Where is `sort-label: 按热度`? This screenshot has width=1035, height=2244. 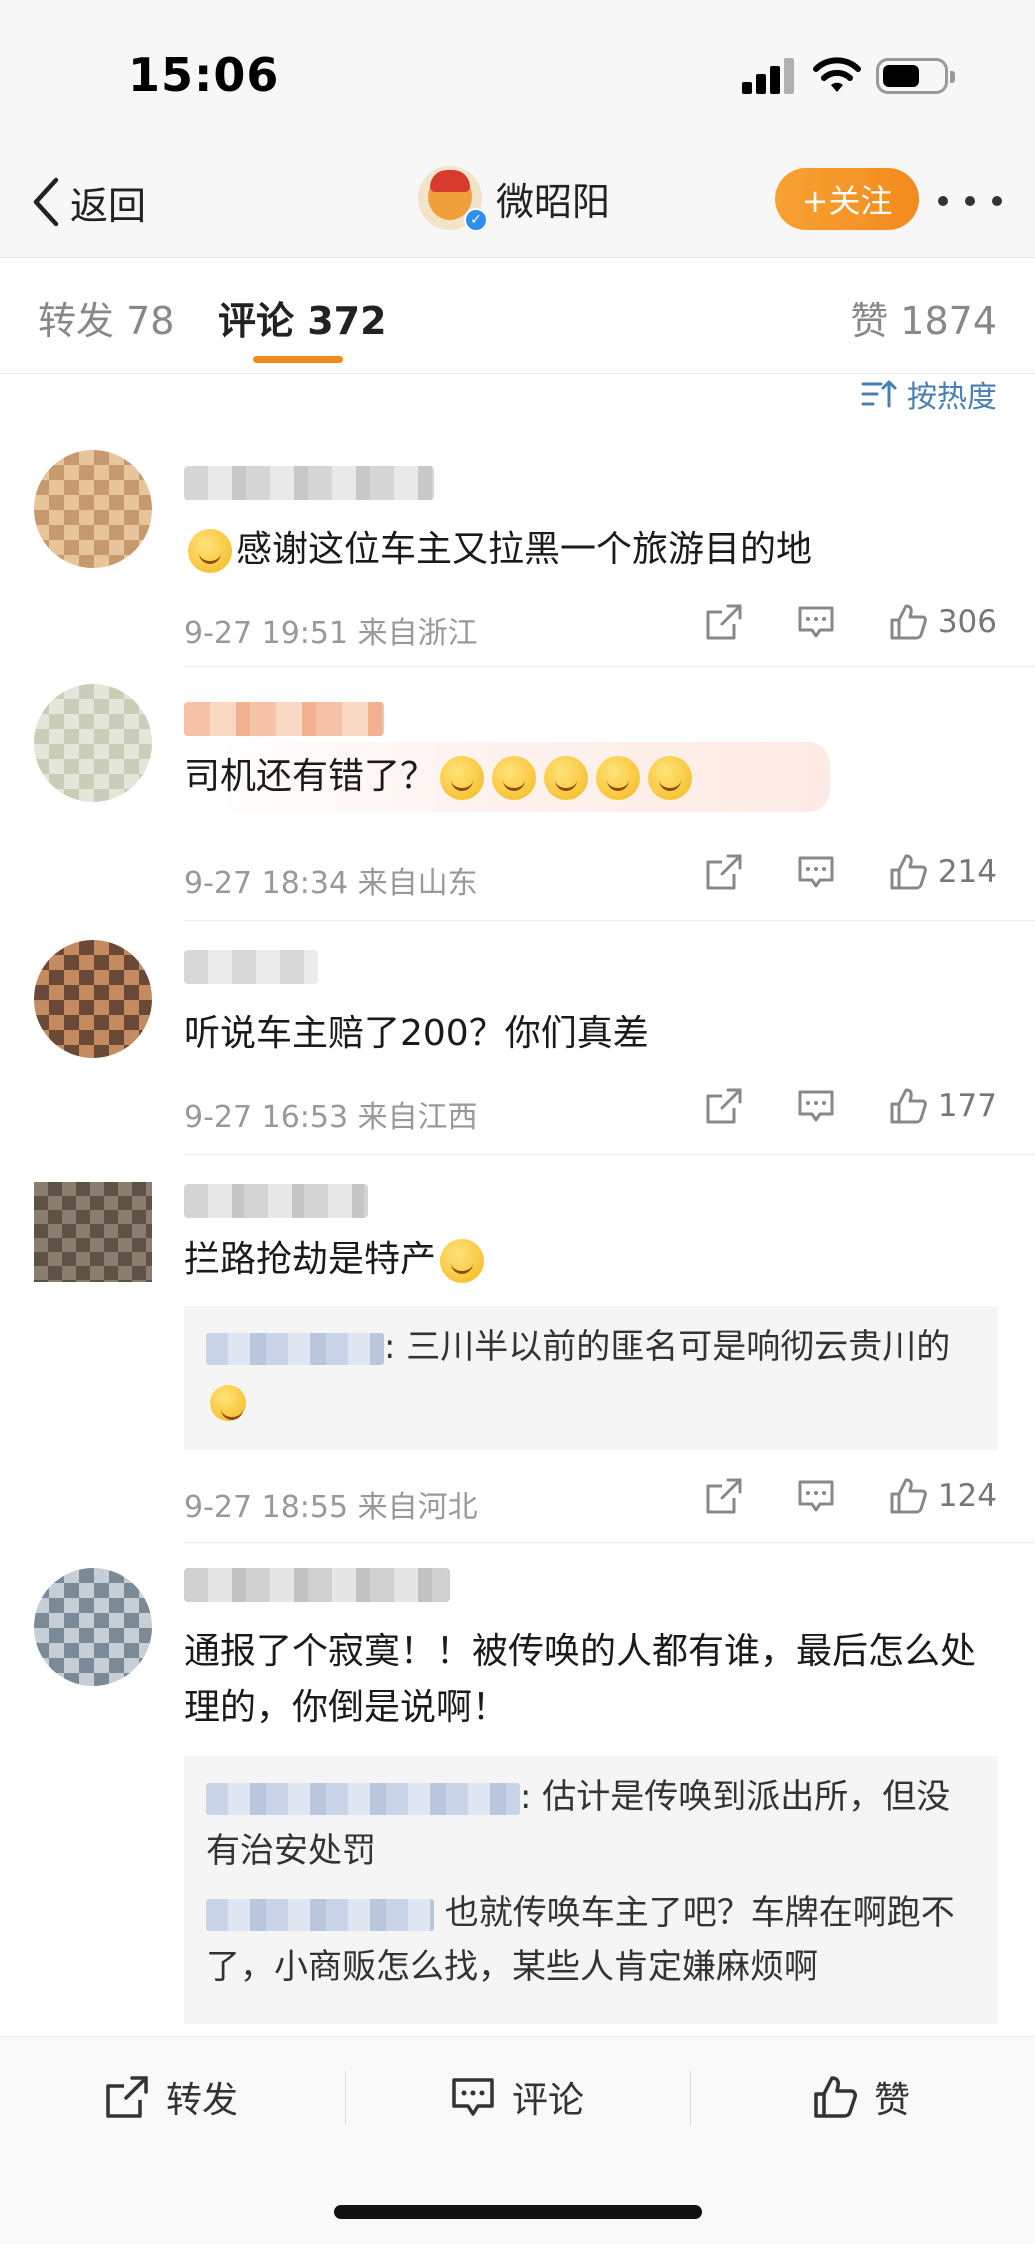
sort-label: 按热度 is located at coordinates (952, 397).